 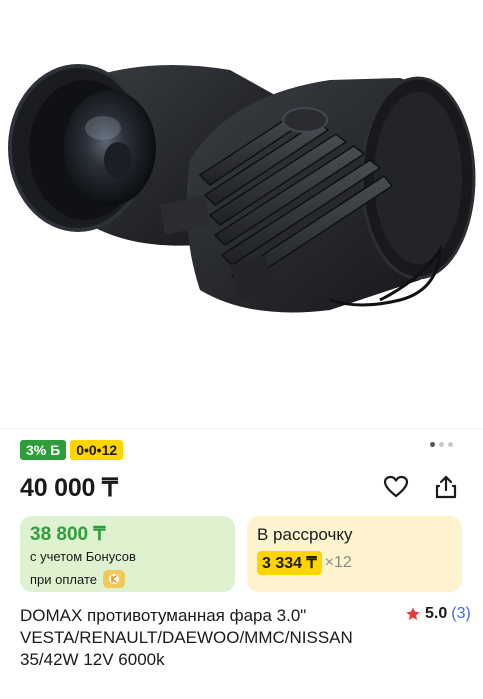 I want to click on installment-amount-row: 3 334 ₸ ×12, so click(x=304, y=563).